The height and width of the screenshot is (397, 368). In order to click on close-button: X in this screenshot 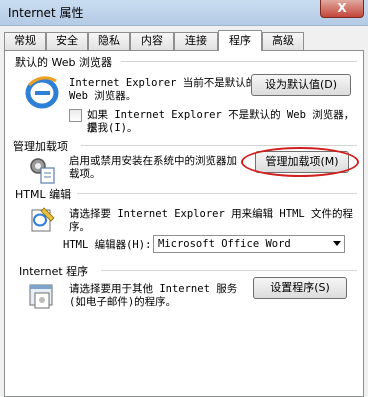, I will do `click(342, 9)`.